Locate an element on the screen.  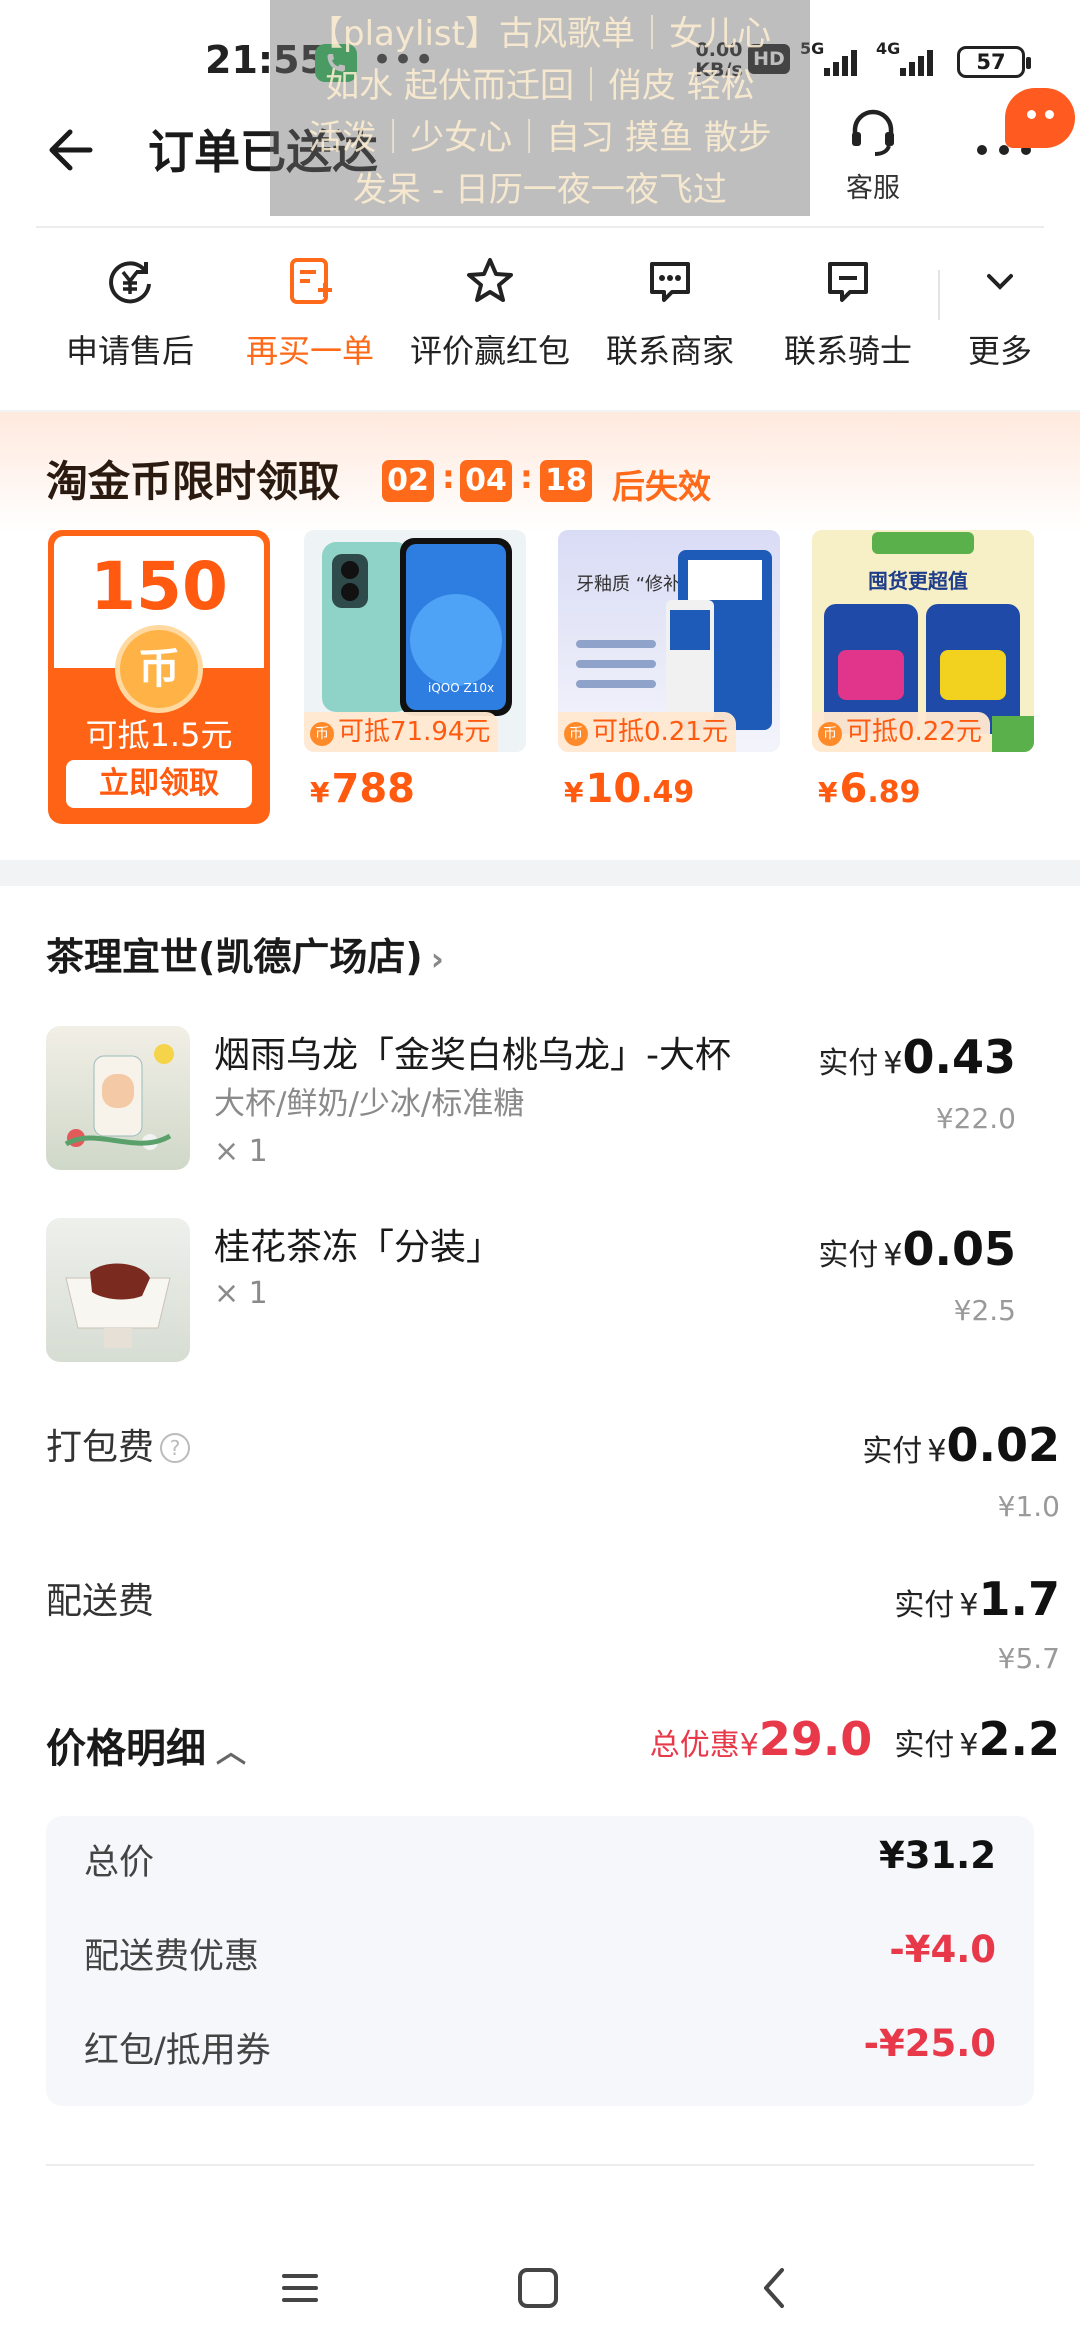
price-row: 红包/抵用券 -¥25.0 is located at coordinates (540, 2047).